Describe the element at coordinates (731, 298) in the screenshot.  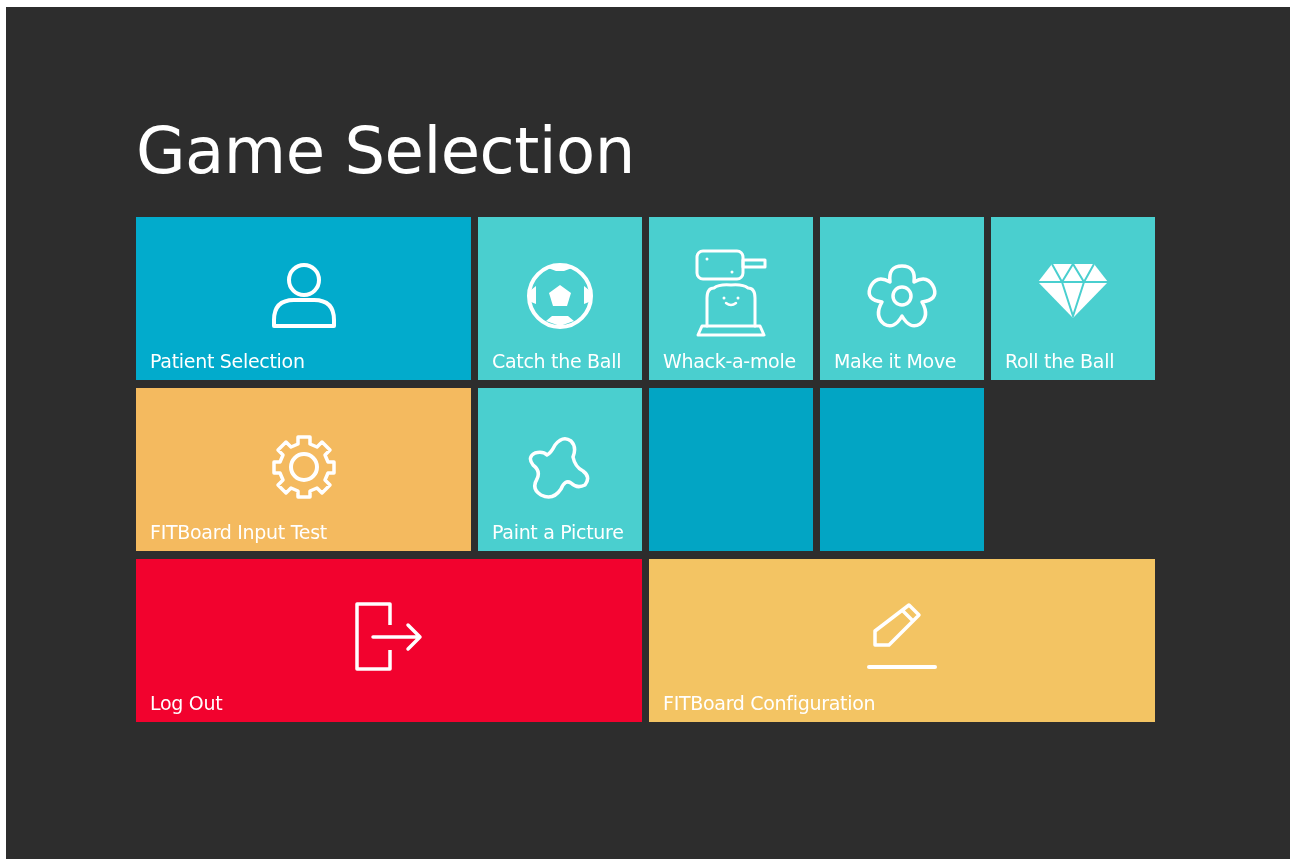
I see `game-tile: Whack-a-mole` at that location.